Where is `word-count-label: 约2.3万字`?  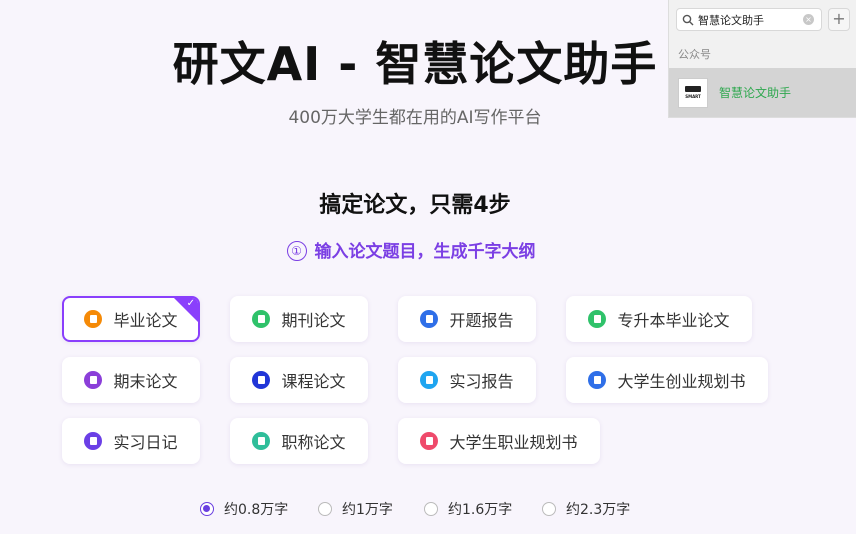
word-count-label: 约2.3万字 is located at coordinates (598, 510).